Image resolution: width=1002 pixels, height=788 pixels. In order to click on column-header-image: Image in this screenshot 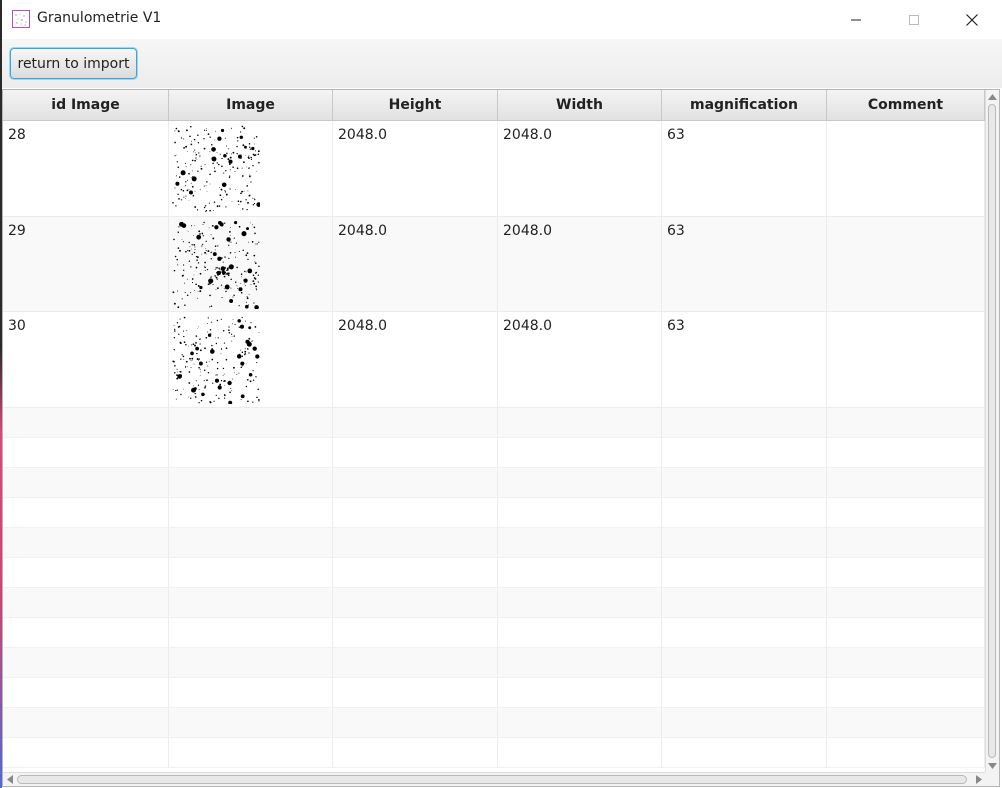, I will do `click(251, 105)`.